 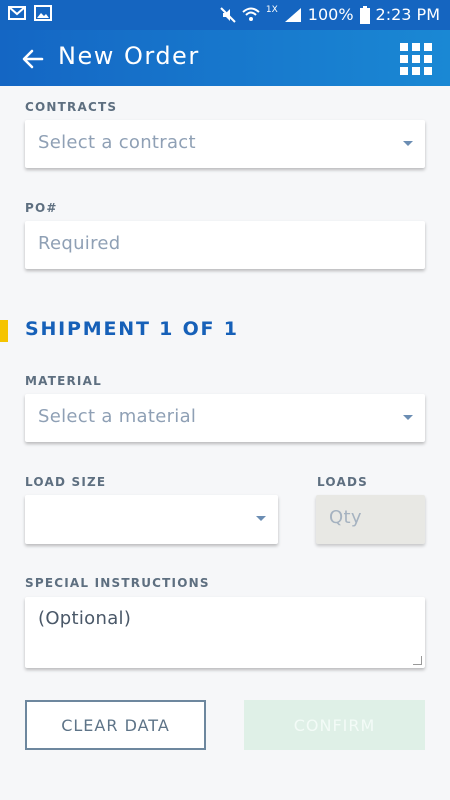 What do you see at coordinates (79, 243) in the screenshot?
I see `po-input-placeholder: Required` at bounding box center [79, 243].